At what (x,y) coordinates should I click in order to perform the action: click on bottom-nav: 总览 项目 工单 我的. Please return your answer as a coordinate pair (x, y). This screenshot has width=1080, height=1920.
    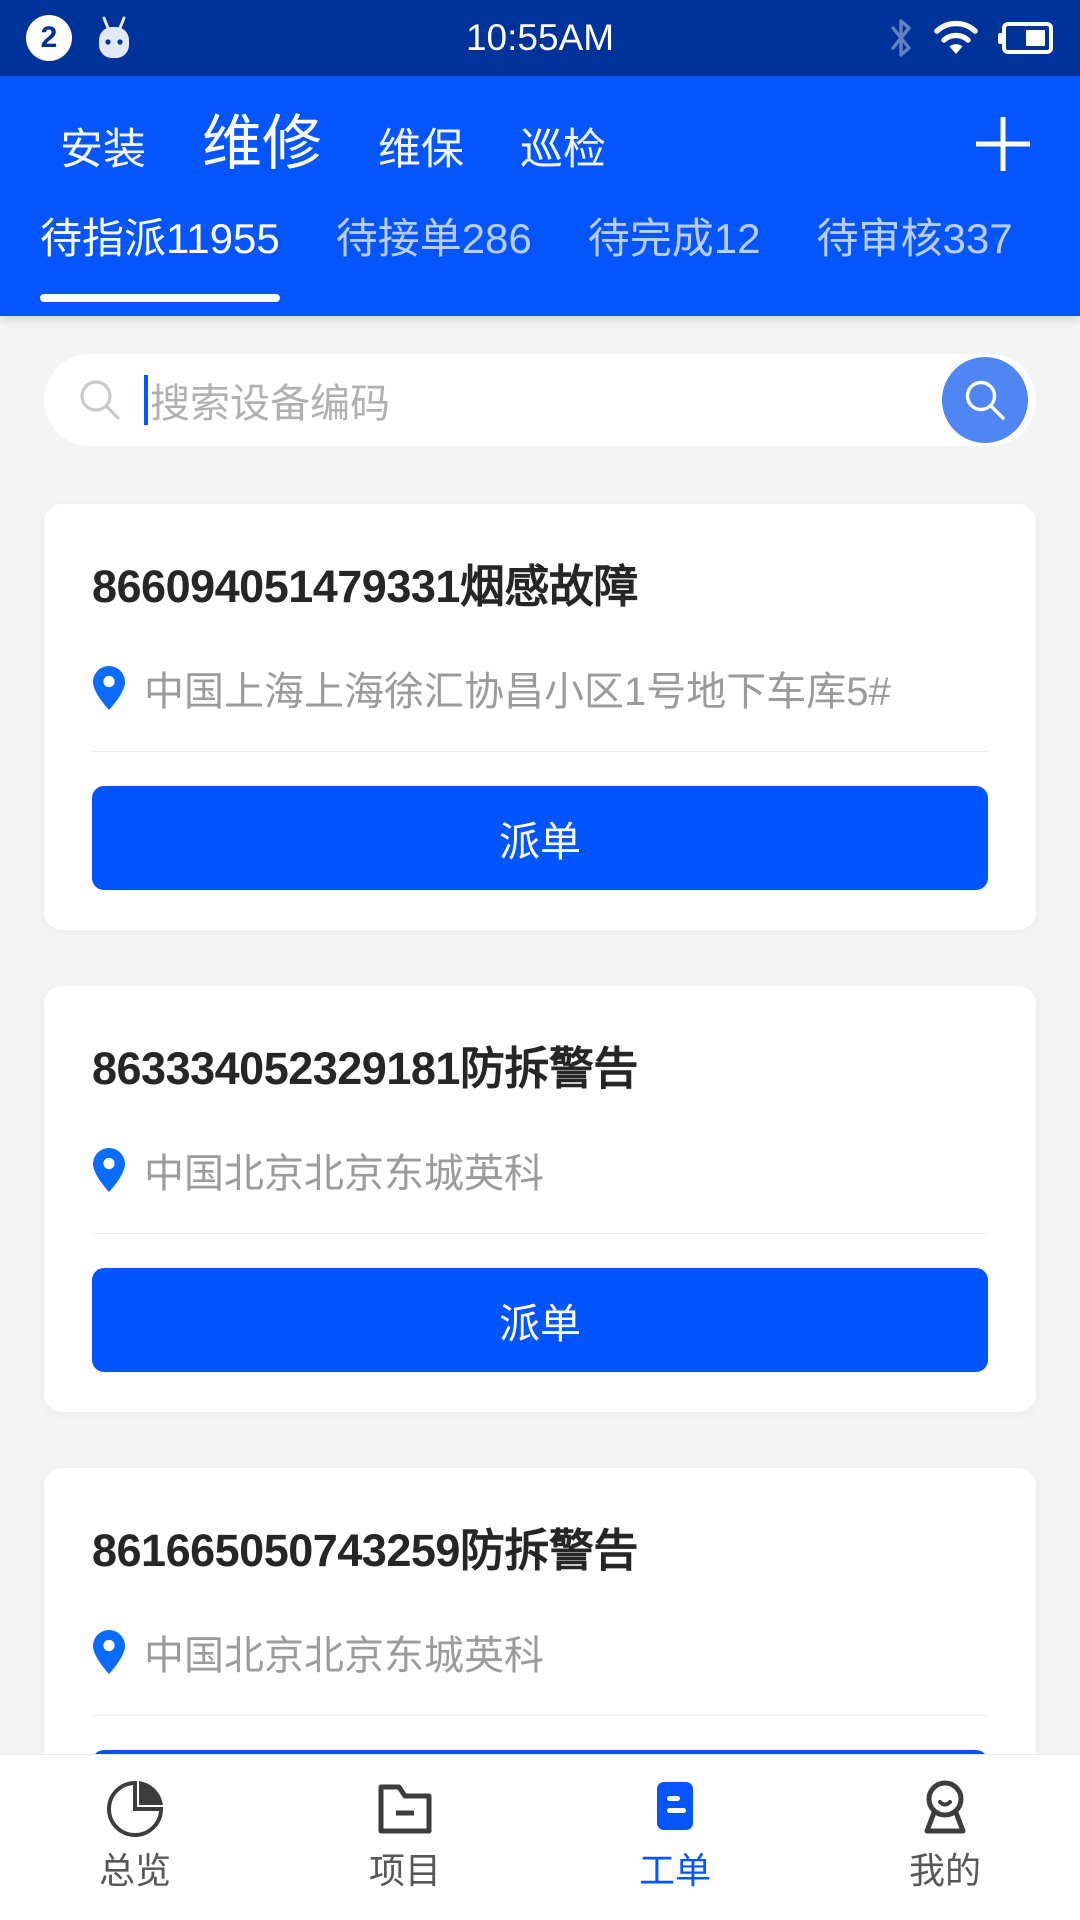
    Looking at the image, I should click on (540, 1837).